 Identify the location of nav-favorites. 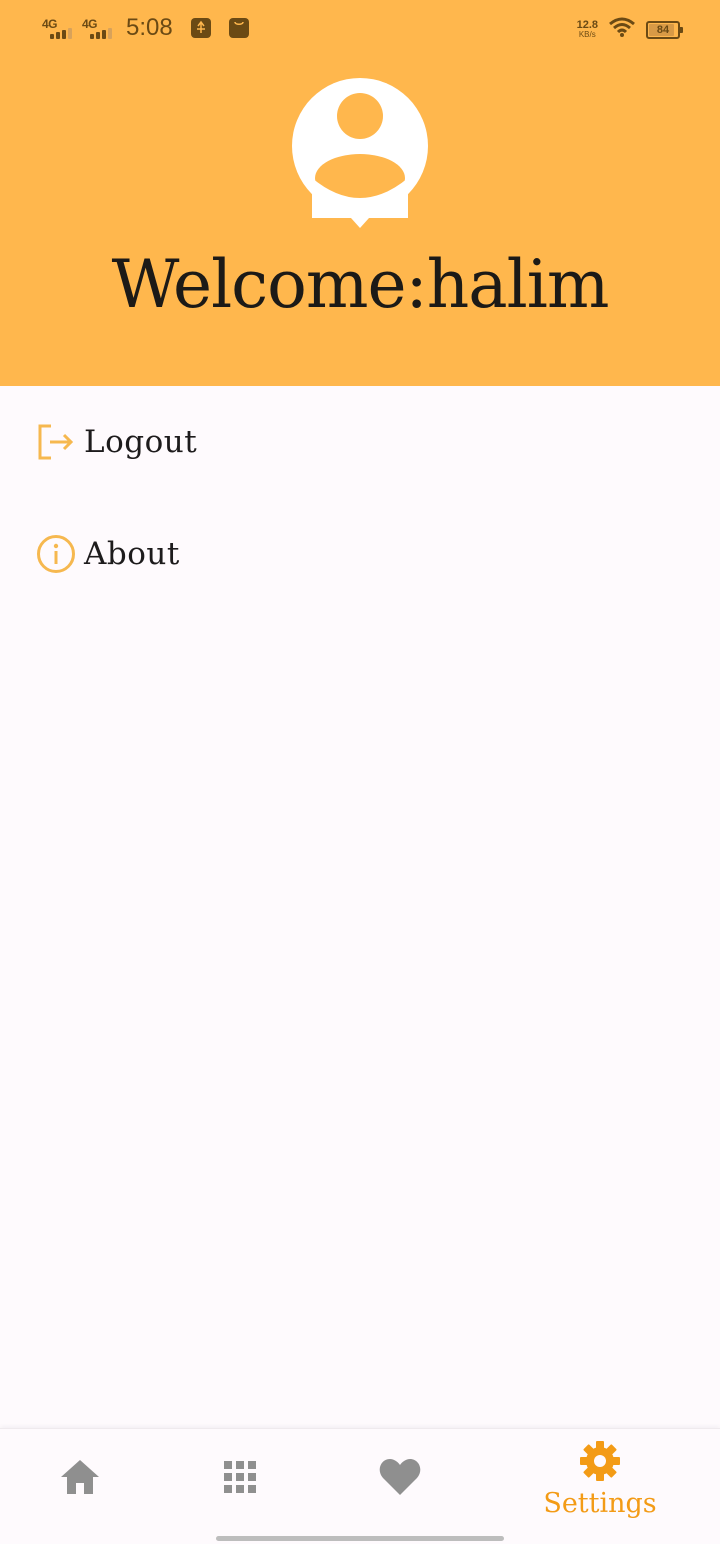
(400, 1479).